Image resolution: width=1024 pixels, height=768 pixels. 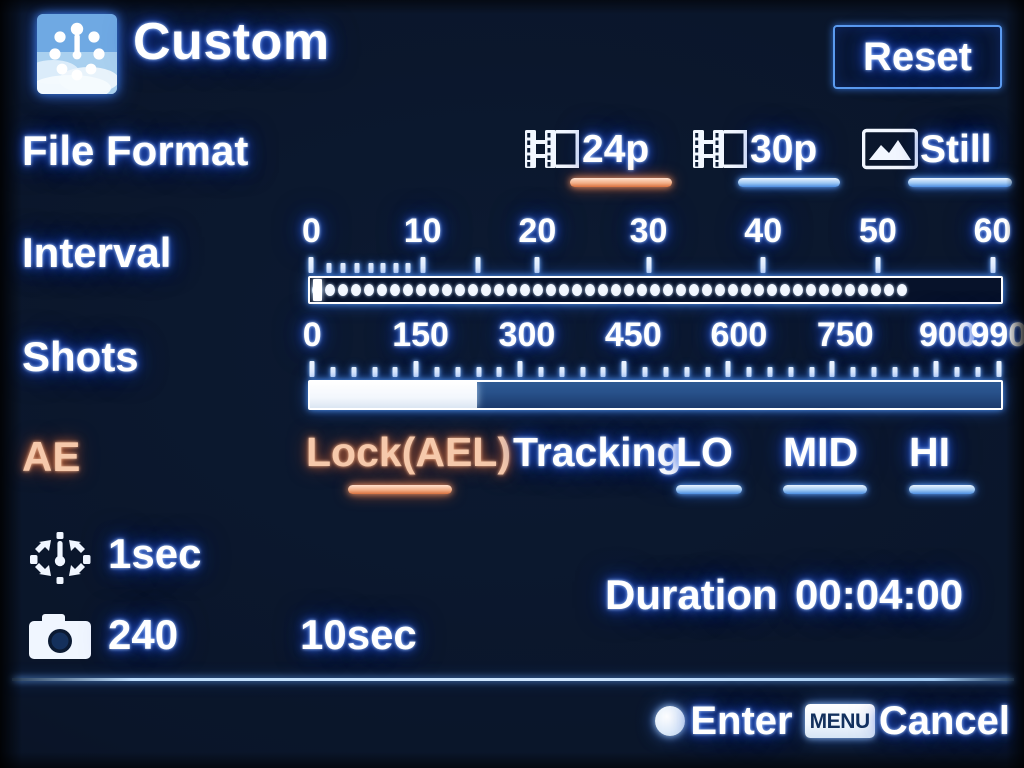 I want to click on file-format-option-24p: 24p, so click(x=598, y=157).